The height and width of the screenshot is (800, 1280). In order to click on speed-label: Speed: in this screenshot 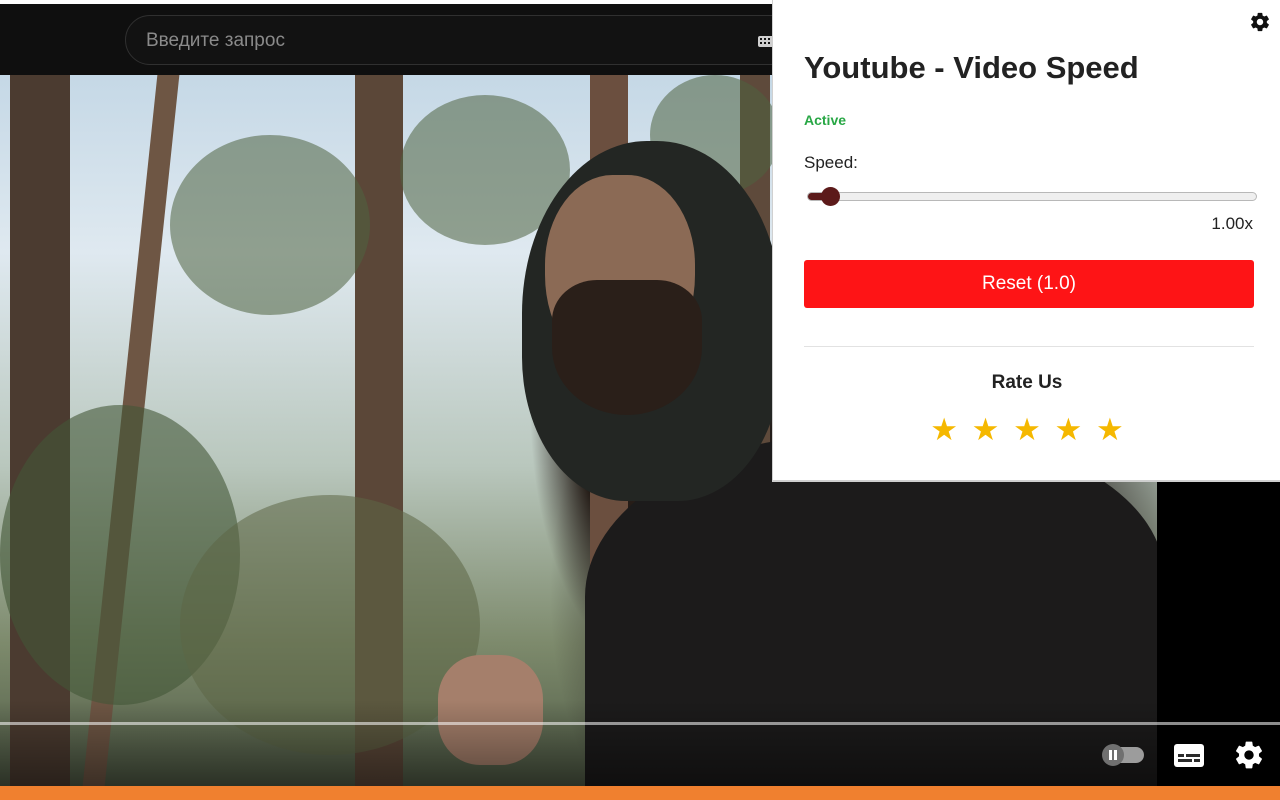, I will do `click(831, 162)`.